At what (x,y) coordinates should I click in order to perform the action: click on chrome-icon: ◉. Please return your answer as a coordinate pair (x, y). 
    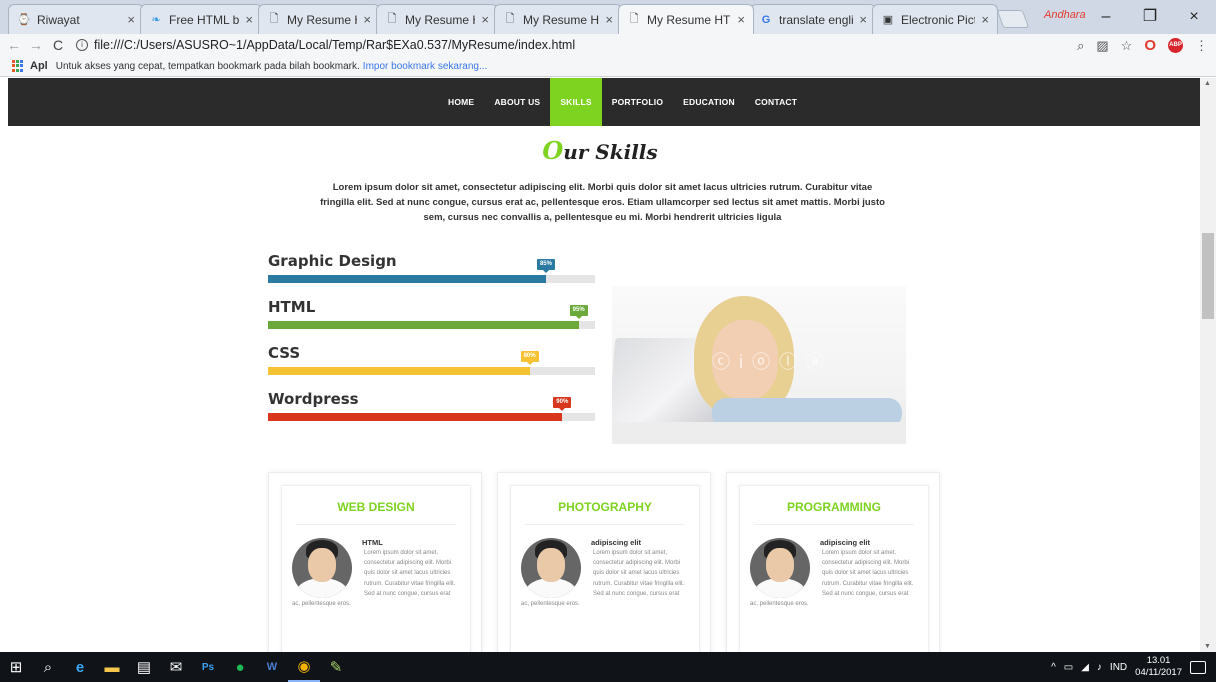
    Looking at the image, I should click on (304, 667).